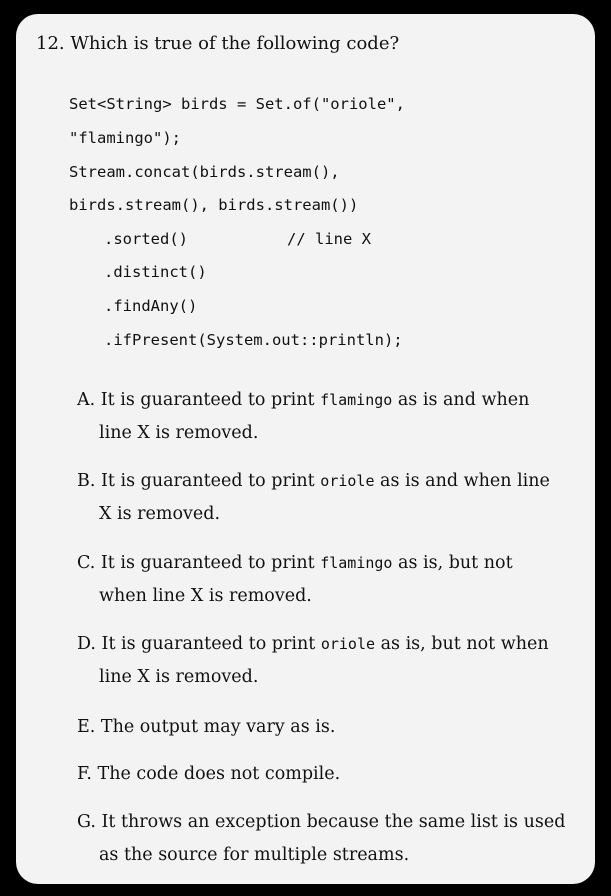 The height and width of the screenshot is (896, 611). Describe the element at coordinates (155, 272) in the screenshot. I see `code-line-6: .distinct()` at that location.